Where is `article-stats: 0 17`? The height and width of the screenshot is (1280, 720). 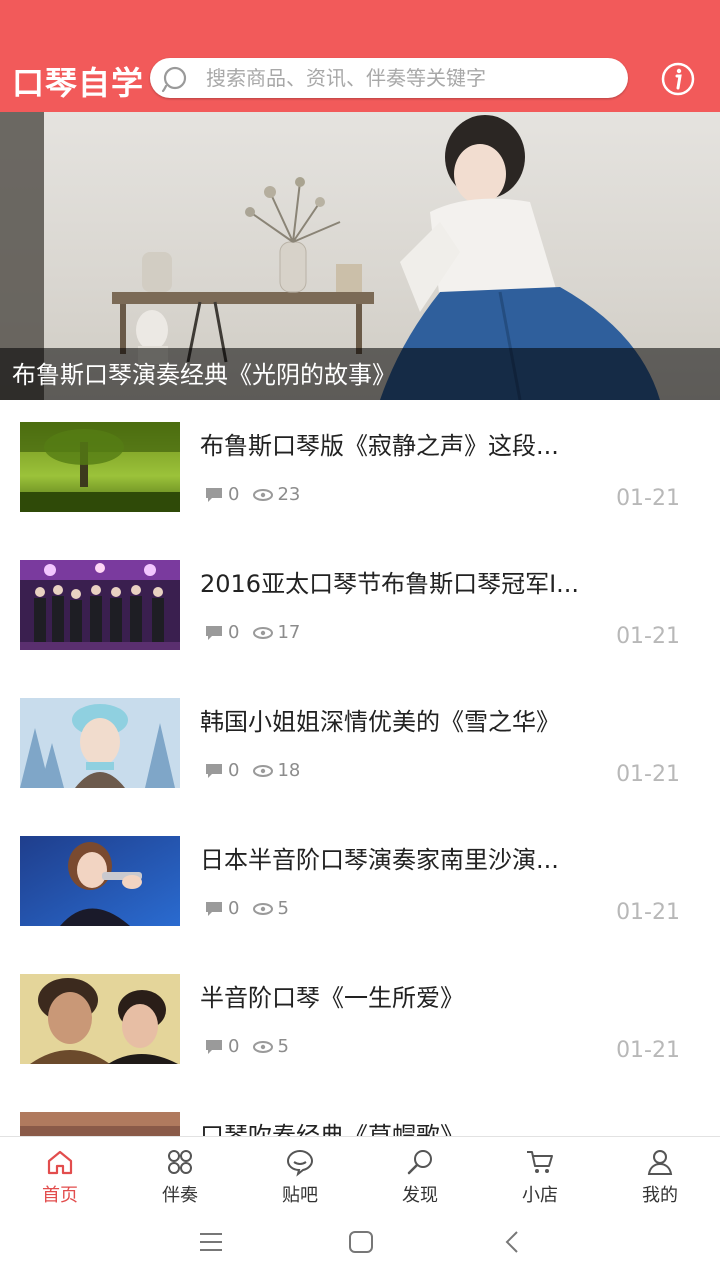 article-stats: 0 17 is located at coordinates (259, 632).